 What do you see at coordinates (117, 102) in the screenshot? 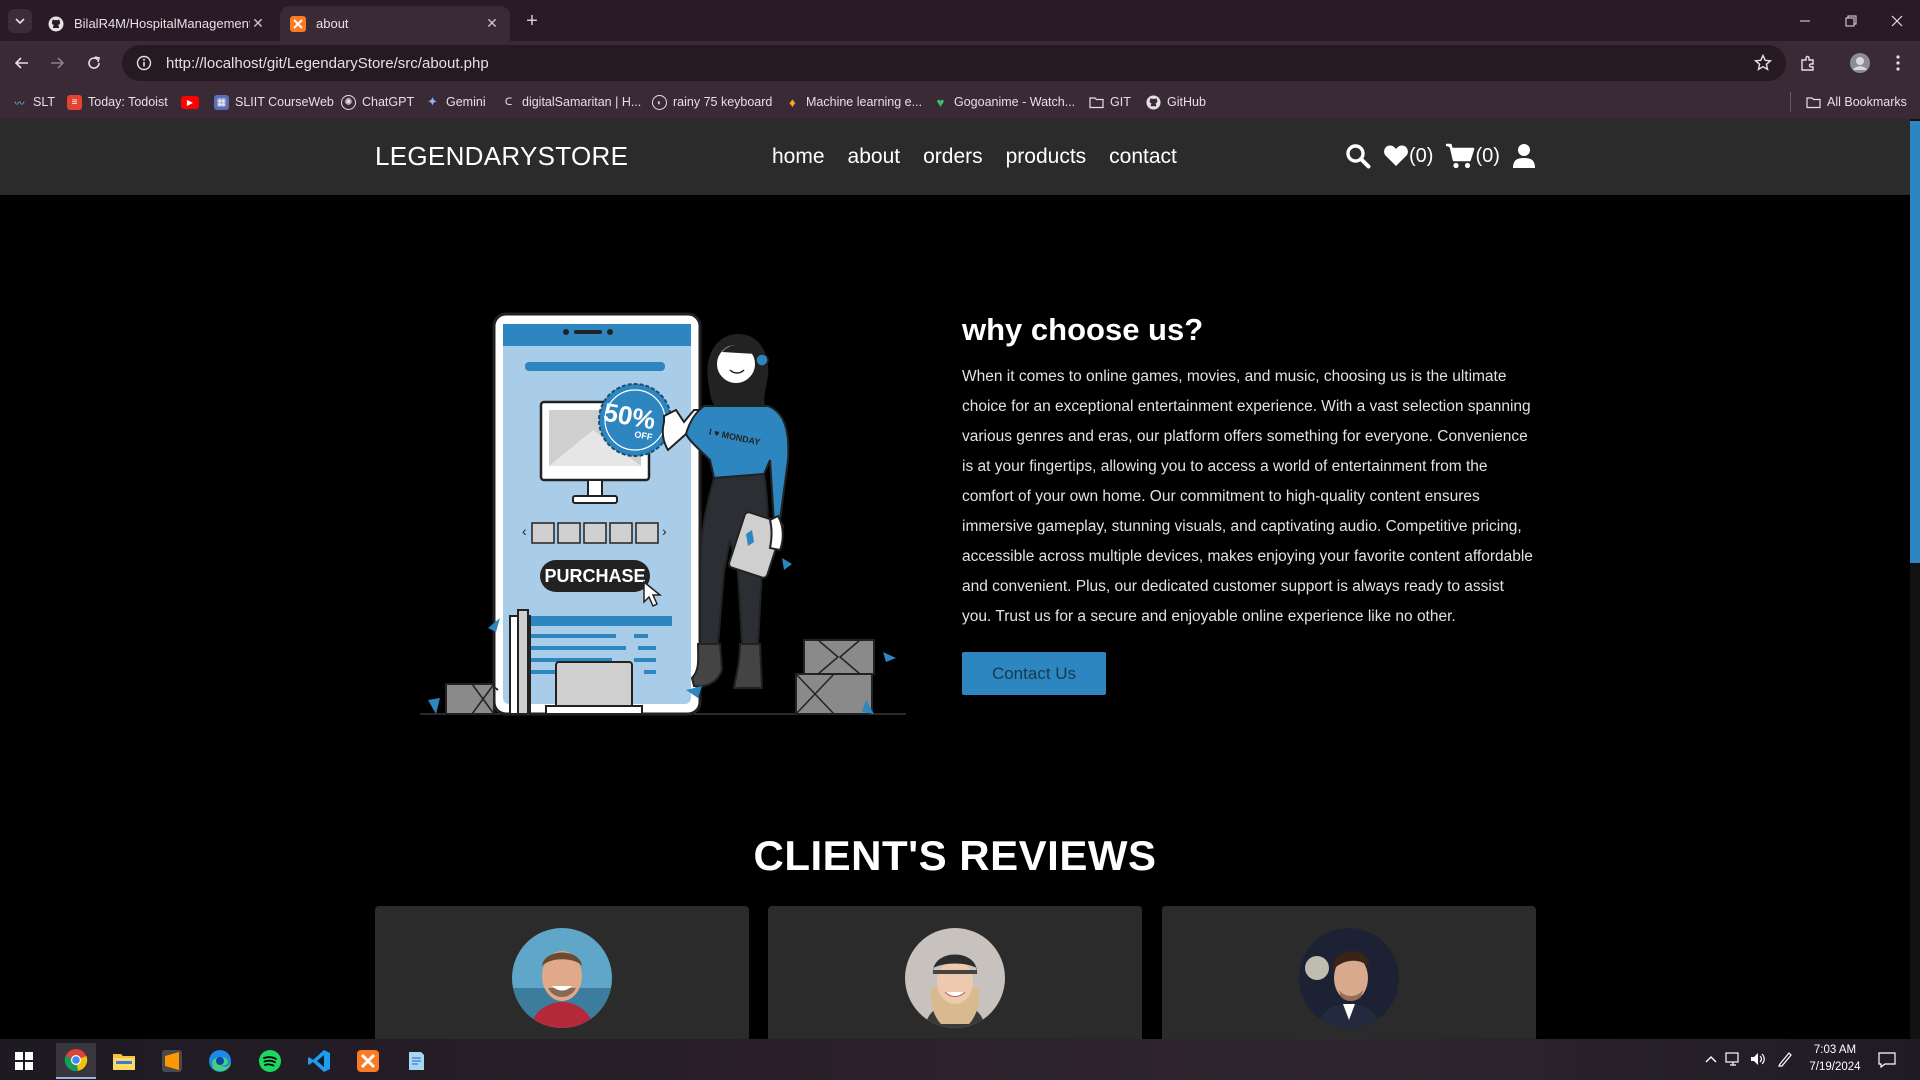
I see `bookmark-todoist: ≡ Today: Todoist` at bounding box center [117, 102].